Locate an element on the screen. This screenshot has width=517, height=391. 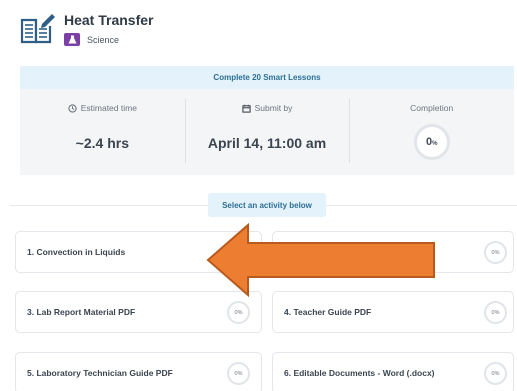
lesson-title: Heat Transfer is located at coordinates (109, 20).